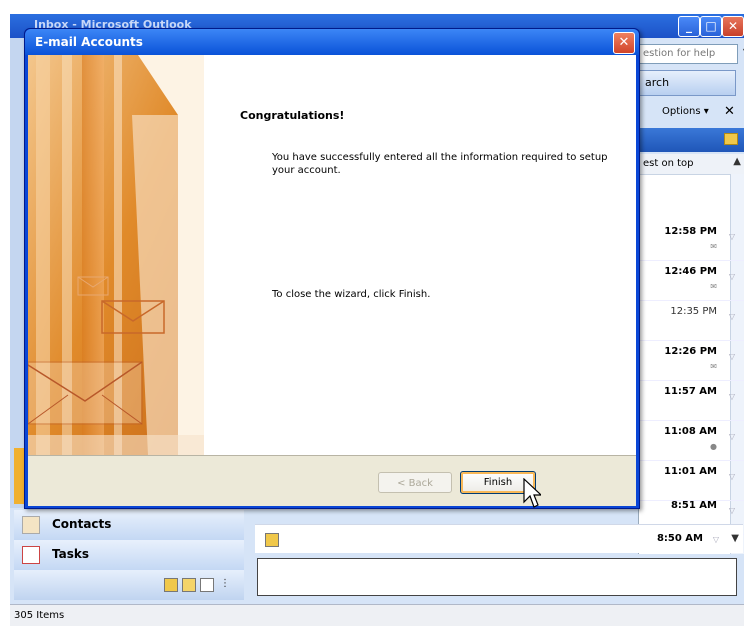  What do you see at coordinates (690, 391) in the screenshot?
I see `message-time: 11:57 AM` at bounding box center [690, 391].